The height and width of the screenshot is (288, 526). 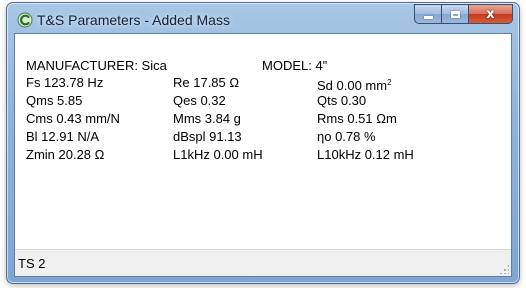 What do you see at coordinates (73, 118) in the screenshot?
I see `param-cms: Cms 0.43 mm/N` at bounding box center [73, 118].